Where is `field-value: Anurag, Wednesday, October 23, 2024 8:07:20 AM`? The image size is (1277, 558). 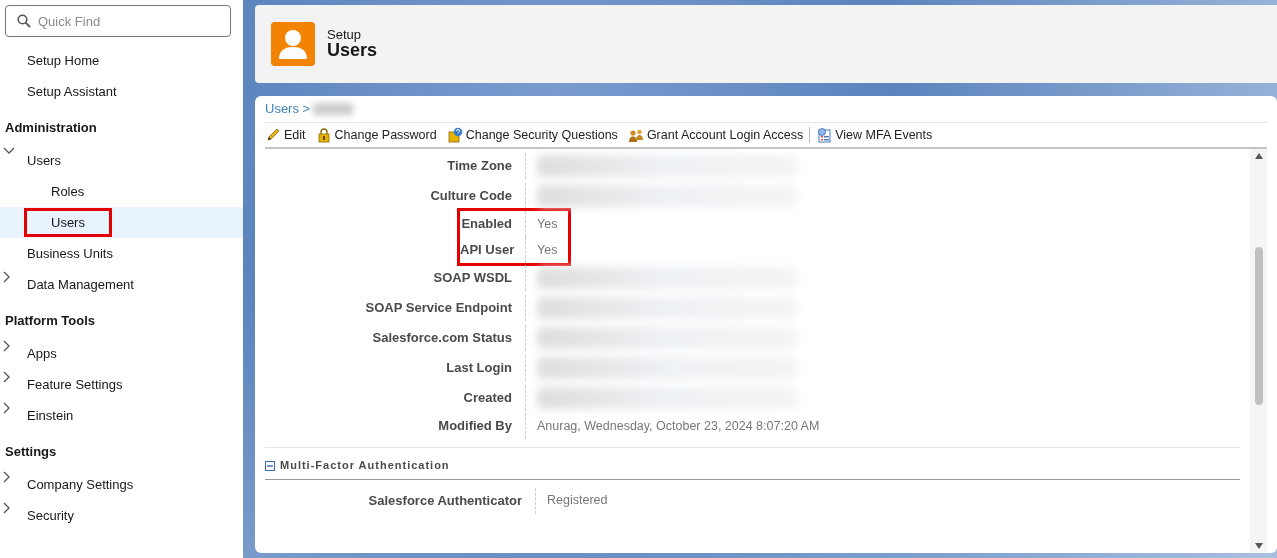
field-value: Anurag, Wednesday, October 23, 2024 8:07:20 AM is located at coordinates (678, 426).